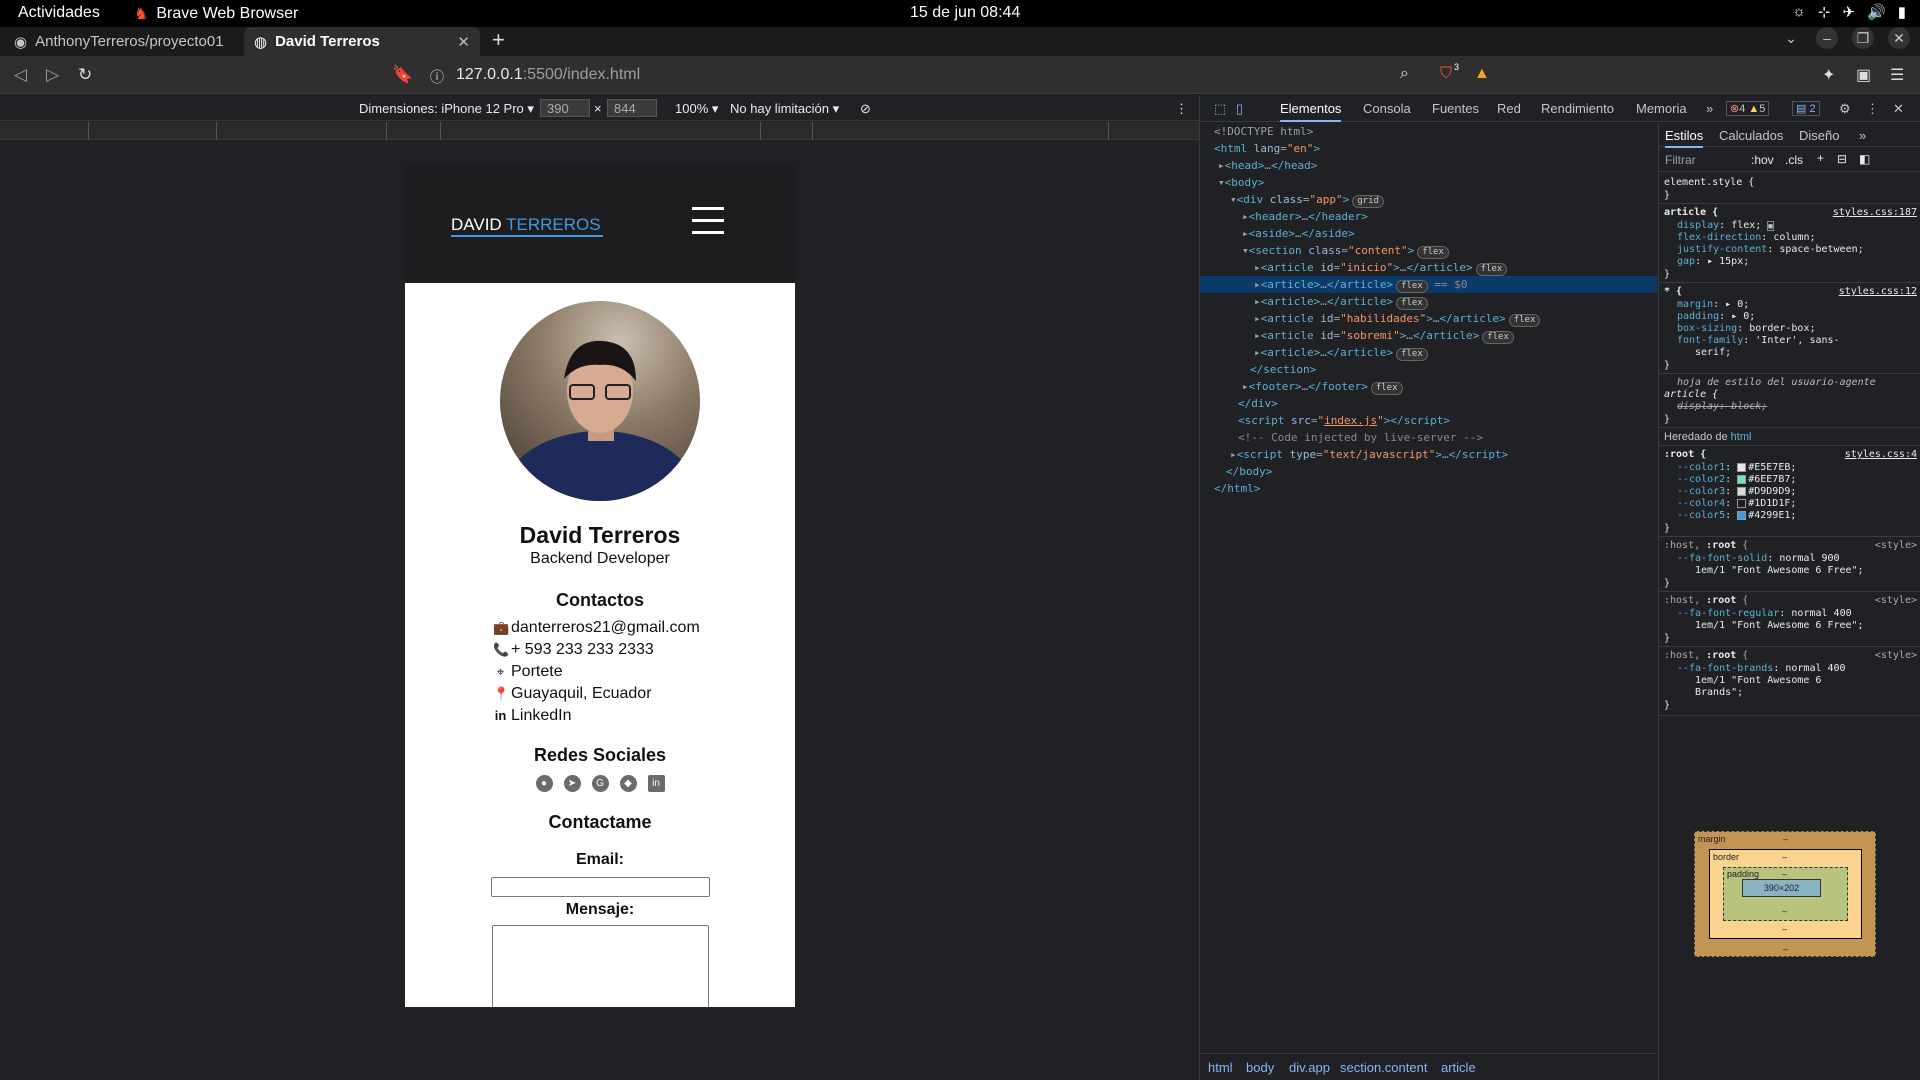  What do you see at coordinates (1842, 159) in the screenshot?
I see `computed-styles-toggle-icon: ⊟` at bounding box center [1842, 159].